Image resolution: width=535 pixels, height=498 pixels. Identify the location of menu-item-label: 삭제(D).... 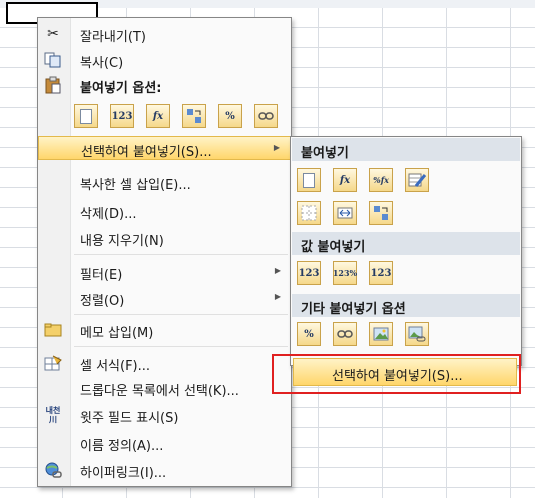
(108, 214).